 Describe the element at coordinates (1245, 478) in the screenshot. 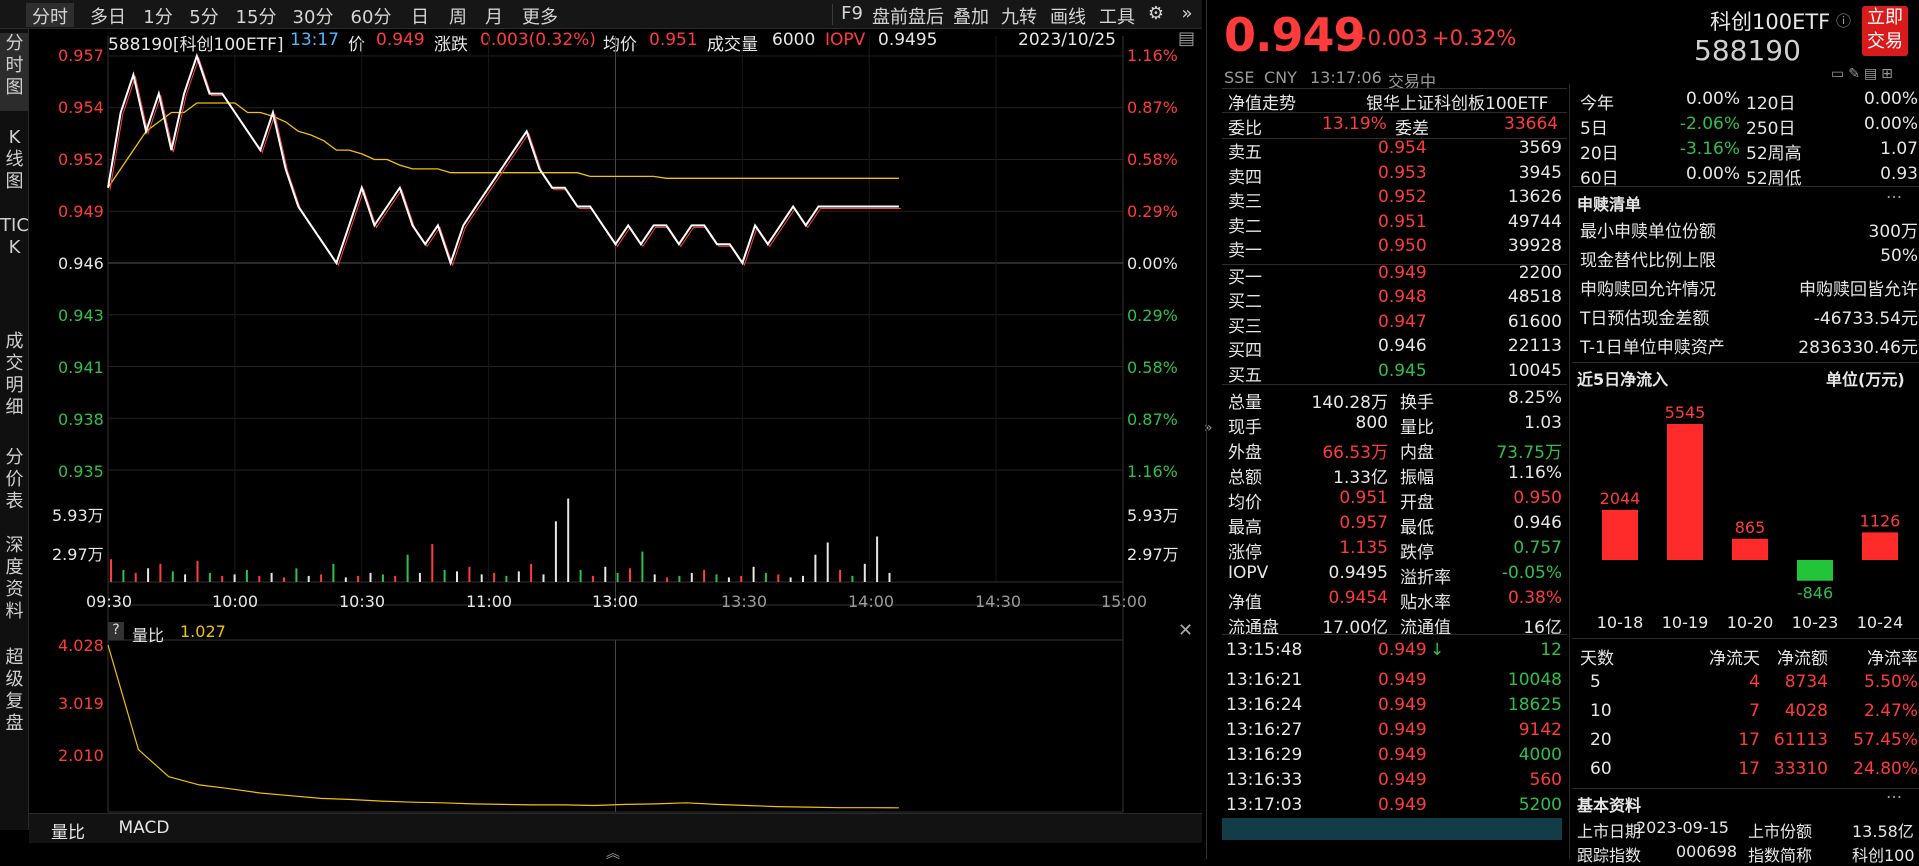

I see `stat-label: 总额` at that location.